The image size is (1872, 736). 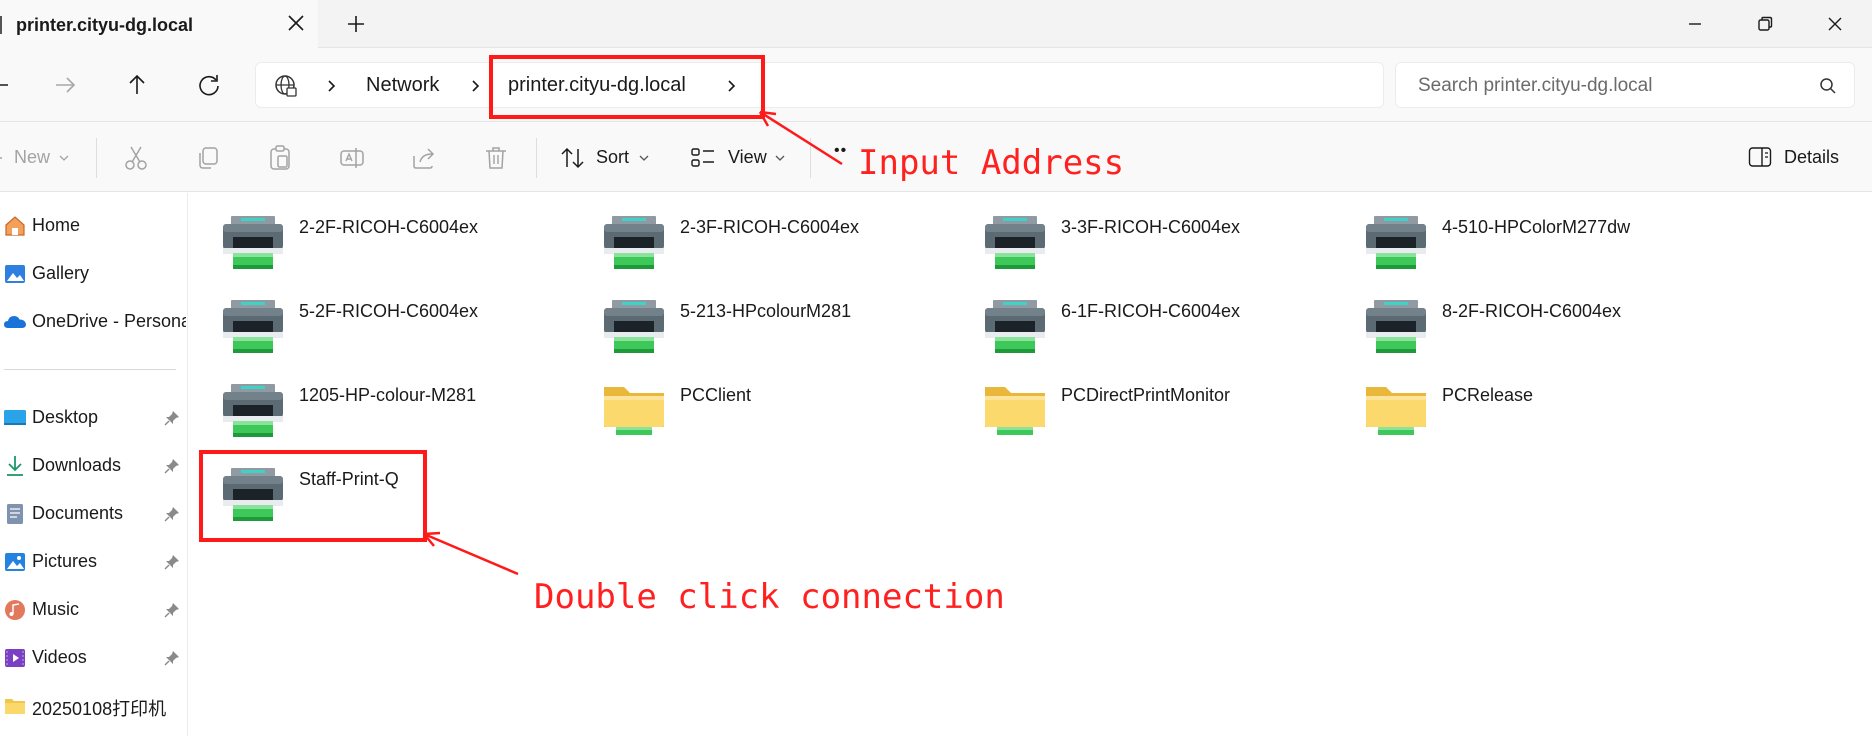 I want to click on view-button: View, so click(x=745, y=158).